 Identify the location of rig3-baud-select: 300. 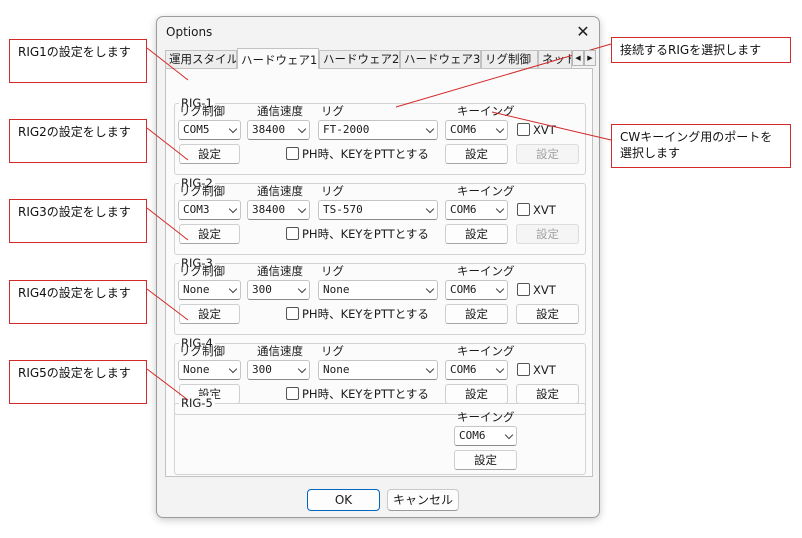
(278, 290).